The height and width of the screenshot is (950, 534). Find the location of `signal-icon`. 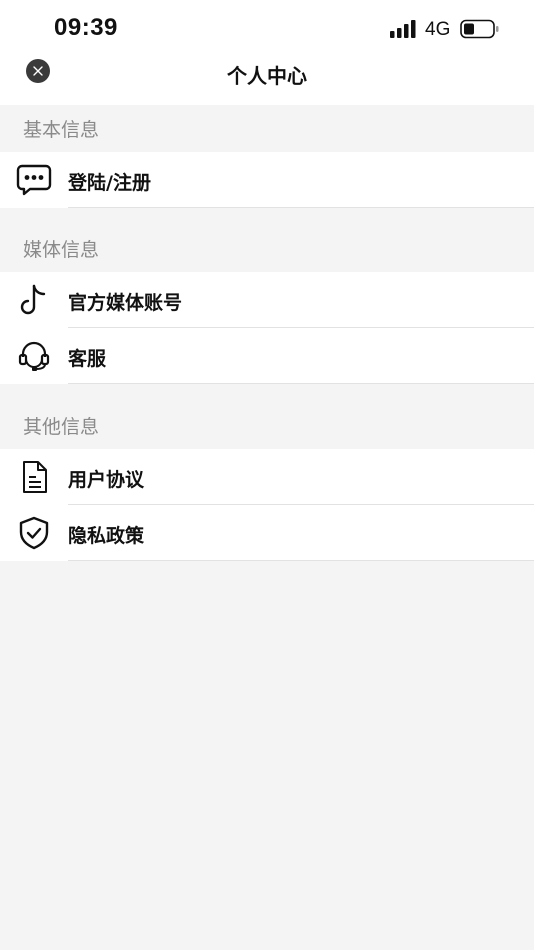

signal-icon is located at coordinates (404, 31).